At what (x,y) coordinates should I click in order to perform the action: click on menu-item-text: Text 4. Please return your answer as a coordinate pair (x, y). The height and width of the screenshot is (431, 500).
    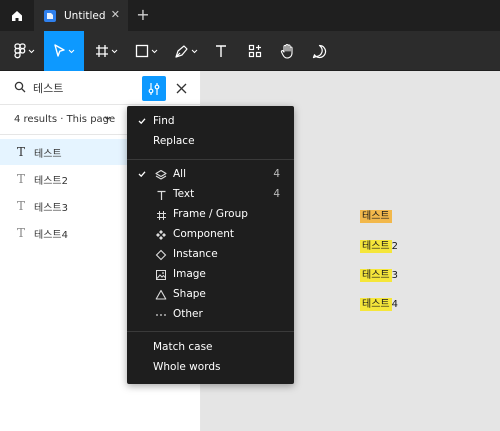
    Looking at the image, I should click on (210, 195).